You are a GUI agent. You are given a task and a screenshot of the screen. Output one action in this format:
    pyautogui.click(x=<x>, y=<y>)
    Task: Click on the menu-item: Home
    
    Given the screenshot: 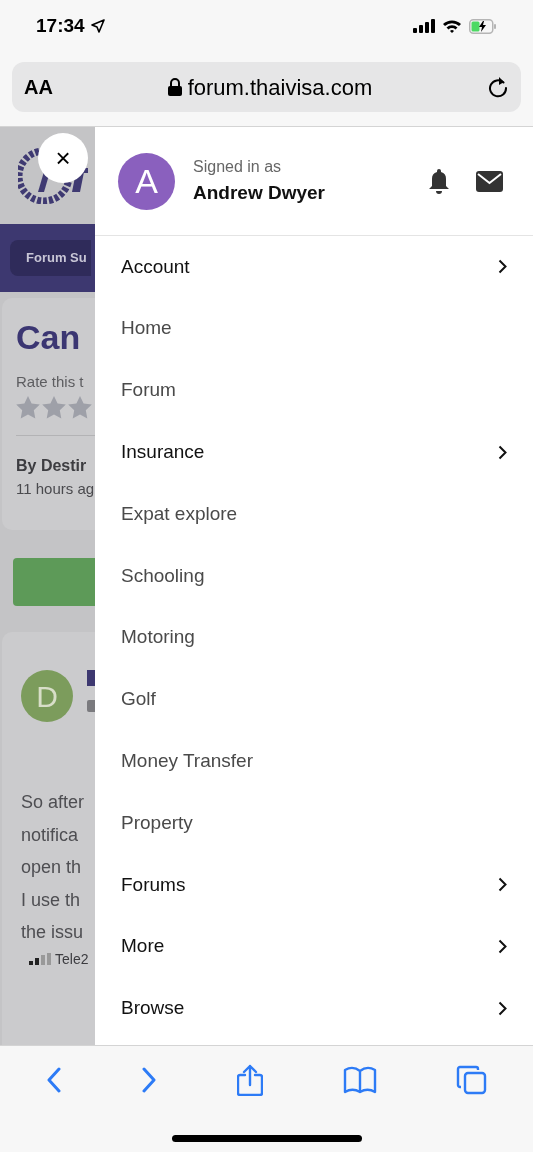 What is the action you would take?
    pyautogui.click(x=314, y=328)
    